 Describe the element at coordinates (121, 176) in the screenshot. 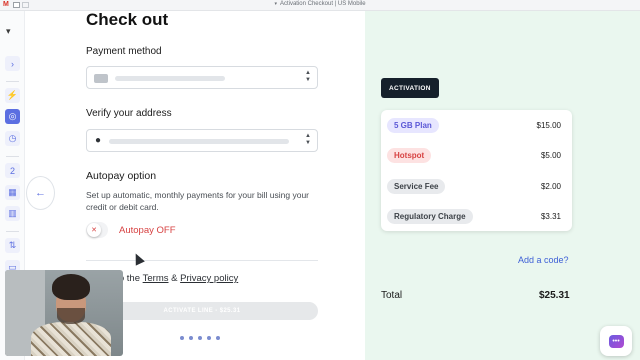

I see `autopay-title: Autopay option` at that location.